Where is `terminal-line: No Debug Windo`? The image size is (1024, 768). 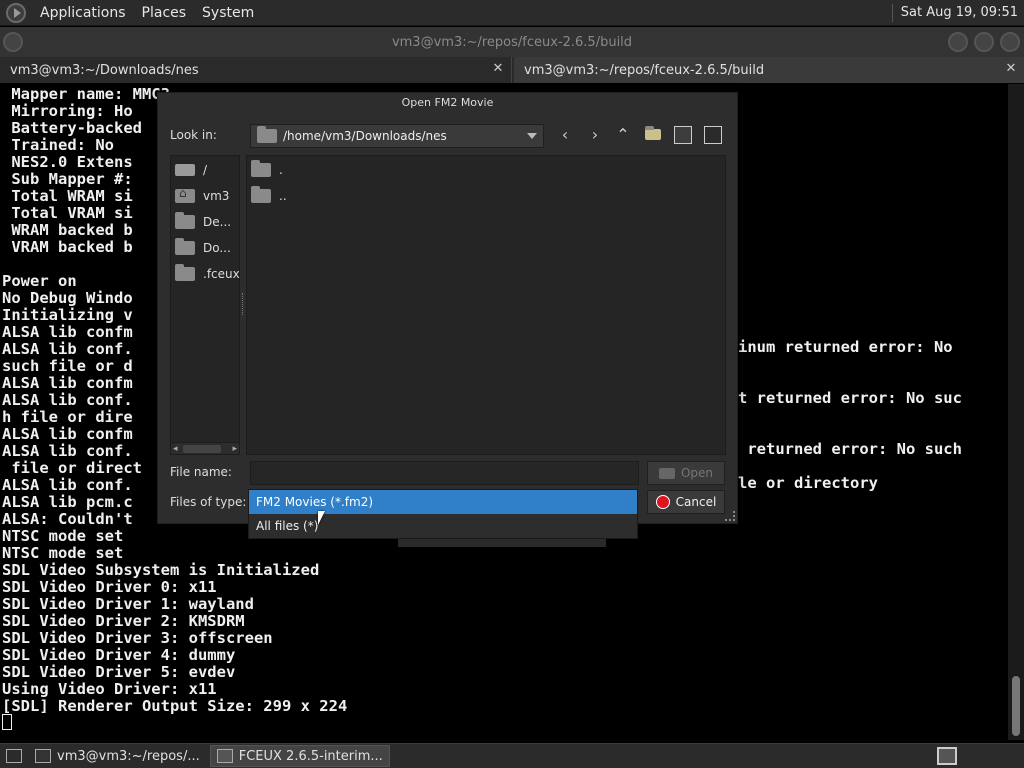
terminal-line: No Debug Windo is located at coordinates (67, 298).